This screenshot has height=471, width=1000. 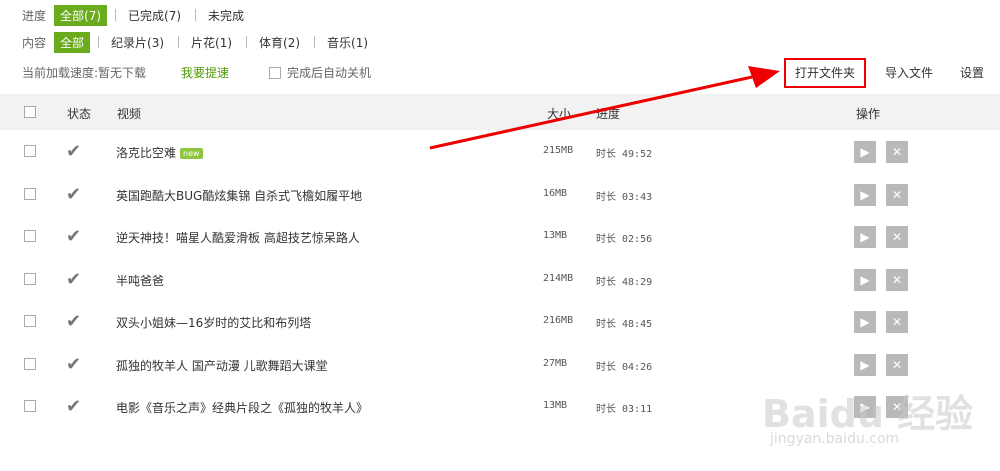 What do you see at coordinates (835, 439) in the screenshot?
I see `watermark-url: jingyan.baidu.com` at bounding box center [835, 439].